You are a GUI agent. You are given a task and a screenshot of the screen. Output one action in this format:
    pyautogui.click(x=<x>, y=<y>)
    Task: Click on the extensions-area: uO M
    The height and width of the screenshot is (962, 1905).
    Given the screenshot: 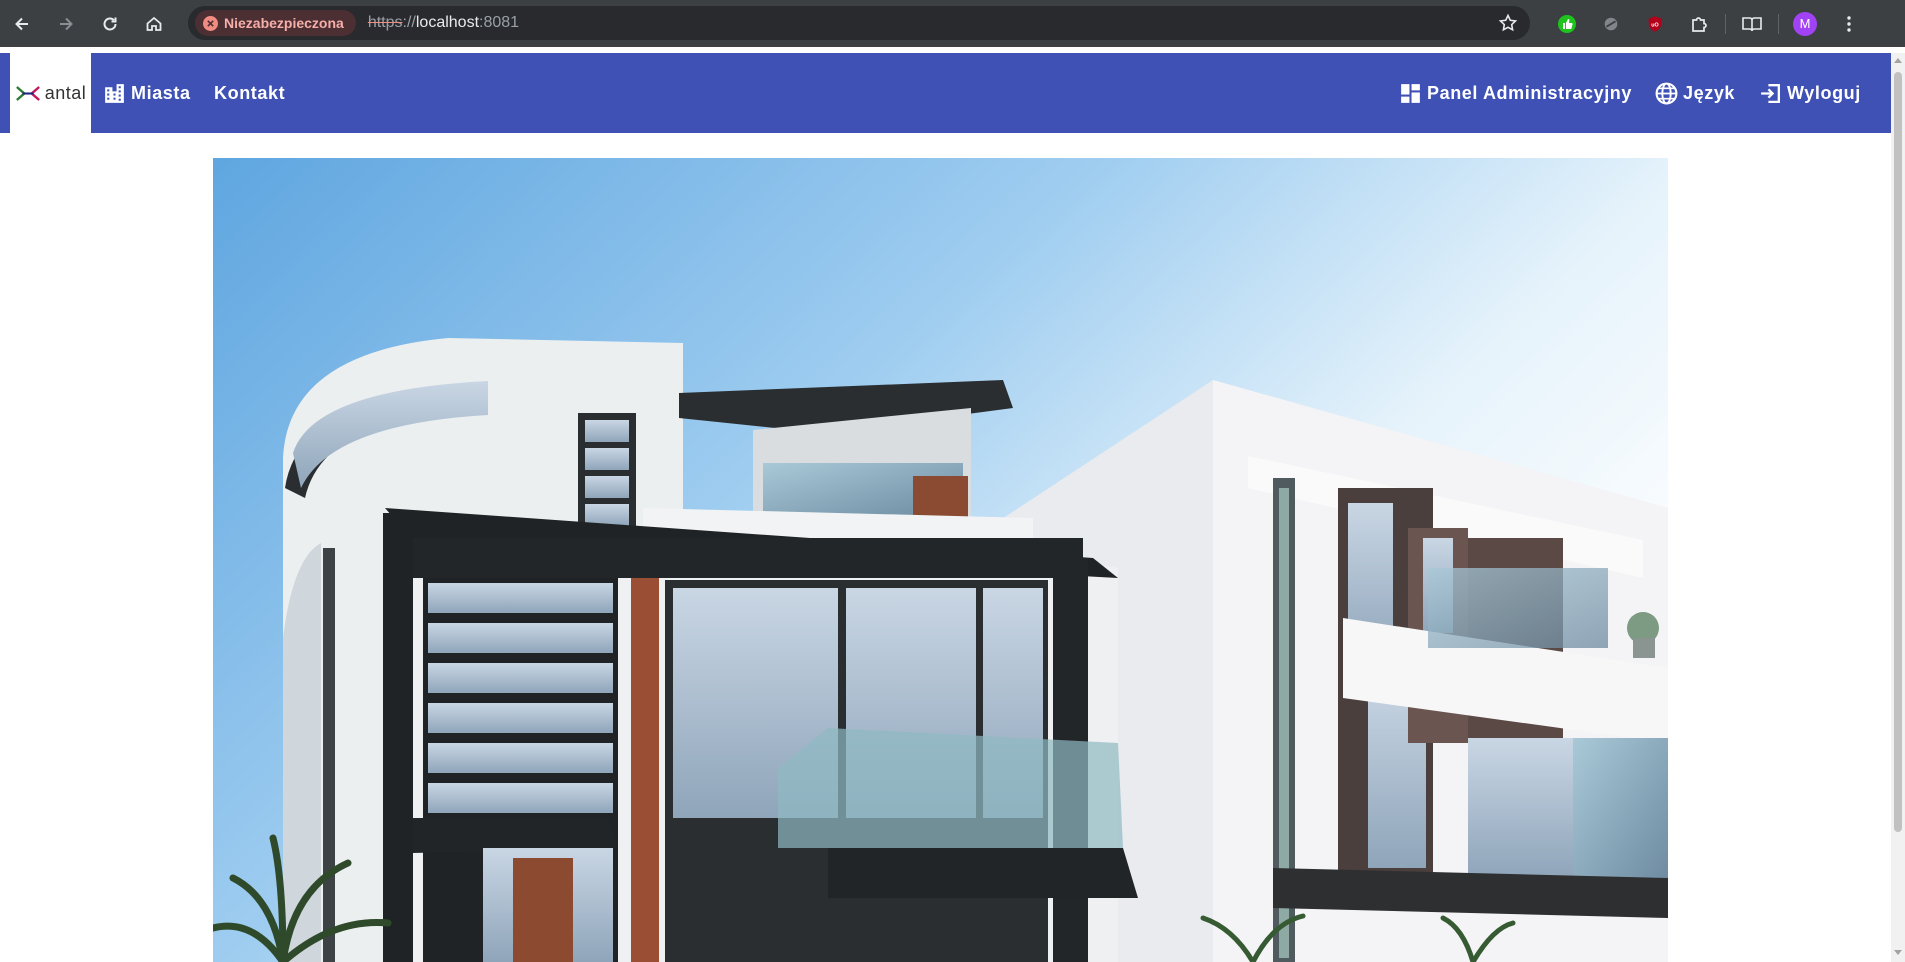 What is the action you would take?
    pyautogui.click(x=1708, y=23)
    